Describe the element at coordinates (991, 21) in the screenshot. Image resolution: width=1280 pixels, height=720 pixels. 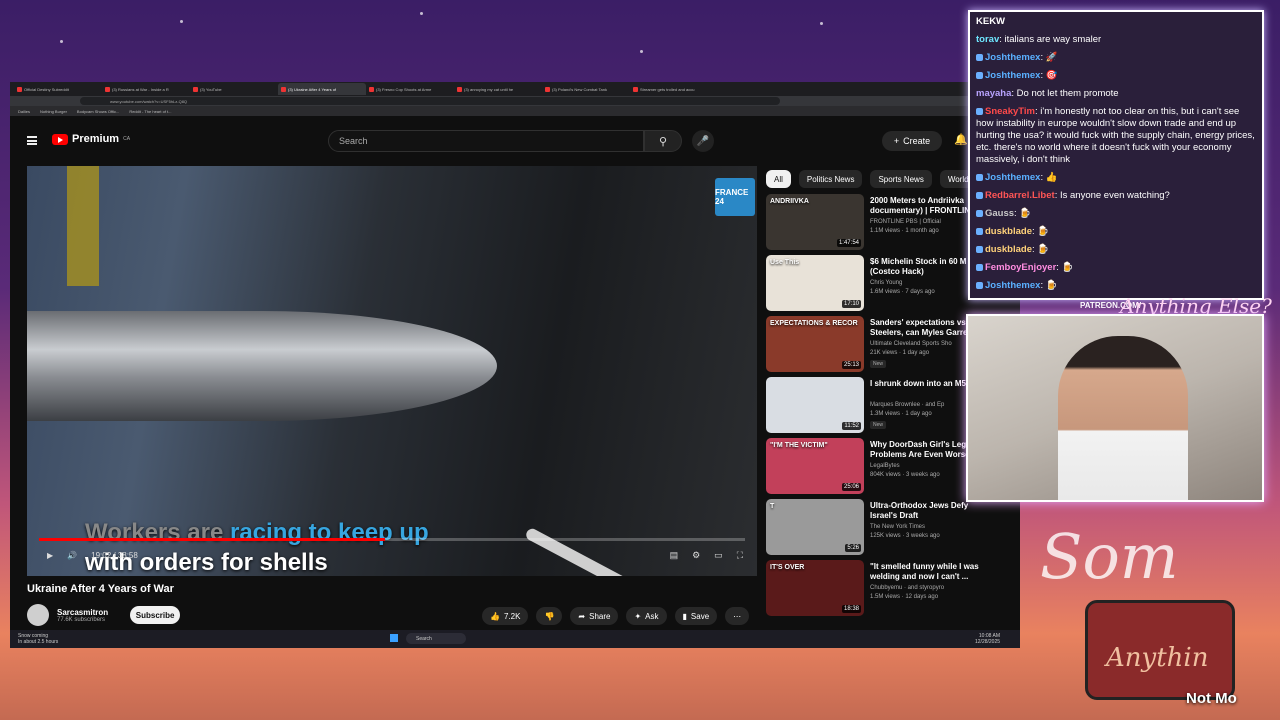
I see `chat-header: KEKW` at that location.